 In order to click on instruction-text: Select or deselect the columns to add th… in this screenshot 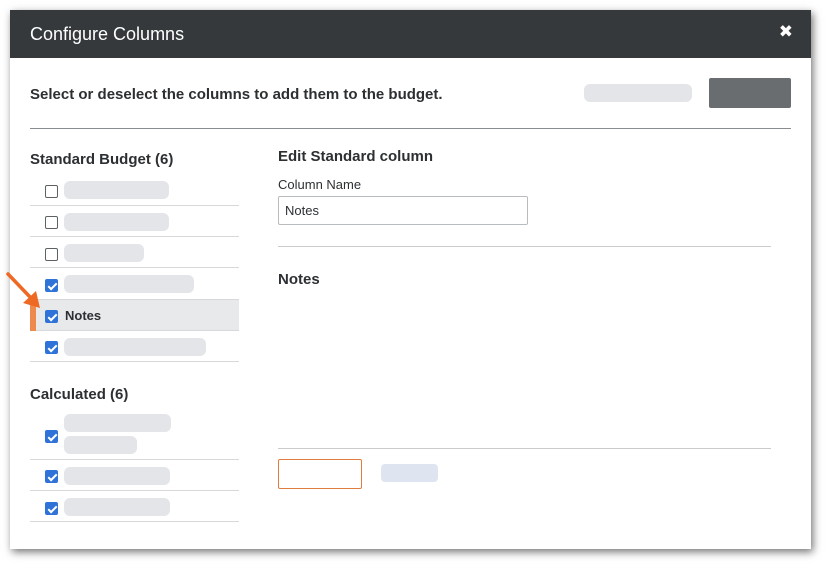, I will do `click(236, 94)`.